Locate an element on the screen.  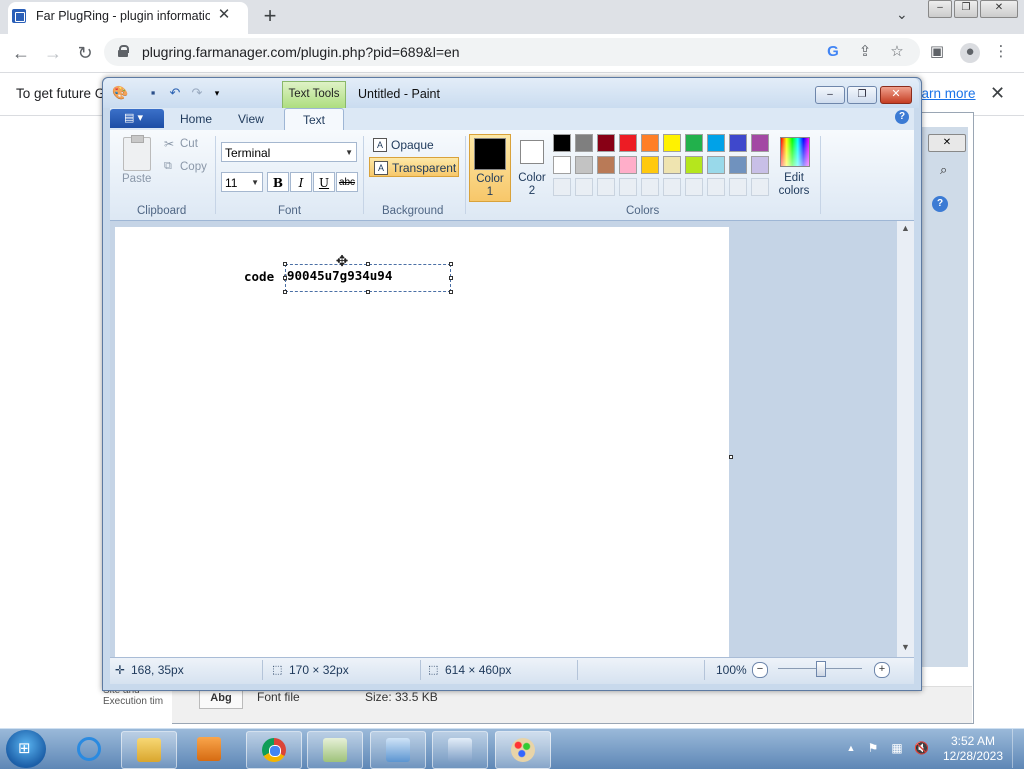
new-tab-button: + is located at coordinates (270, 16).